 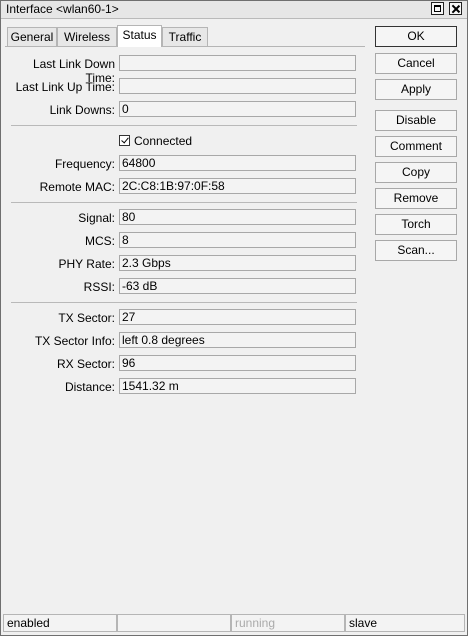 What do you see at coordinates (237, 317) in the screenshot?
I see `tx-sector-field: 27` at bounding box center [237, 317].